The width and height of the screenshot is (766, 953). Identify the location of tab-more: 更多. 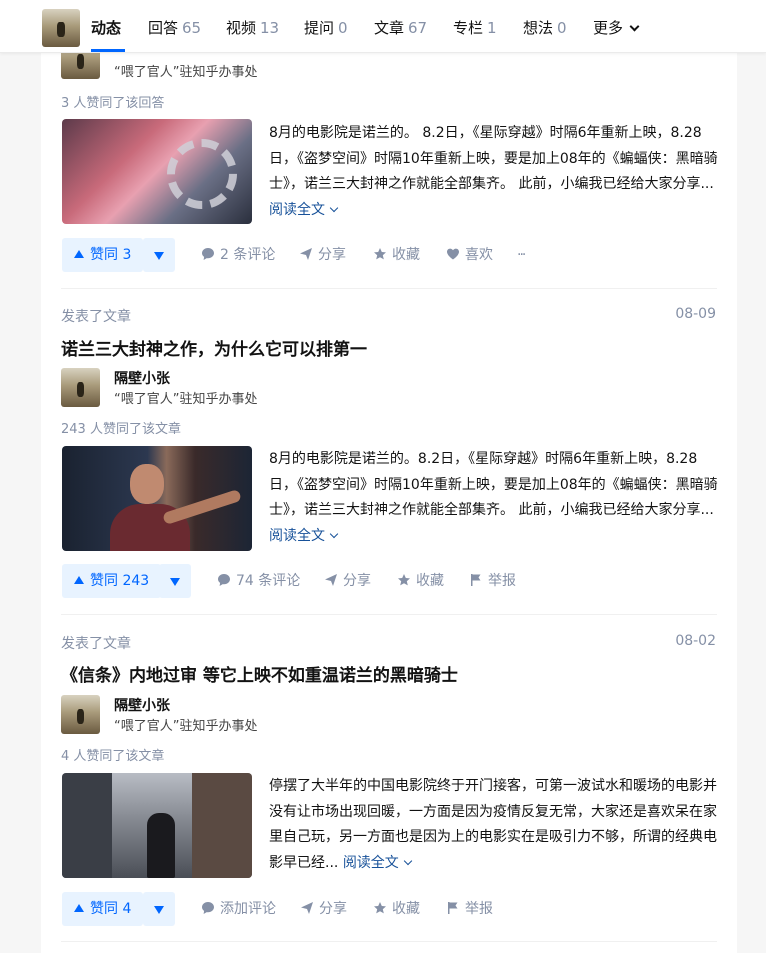
(616, 27).